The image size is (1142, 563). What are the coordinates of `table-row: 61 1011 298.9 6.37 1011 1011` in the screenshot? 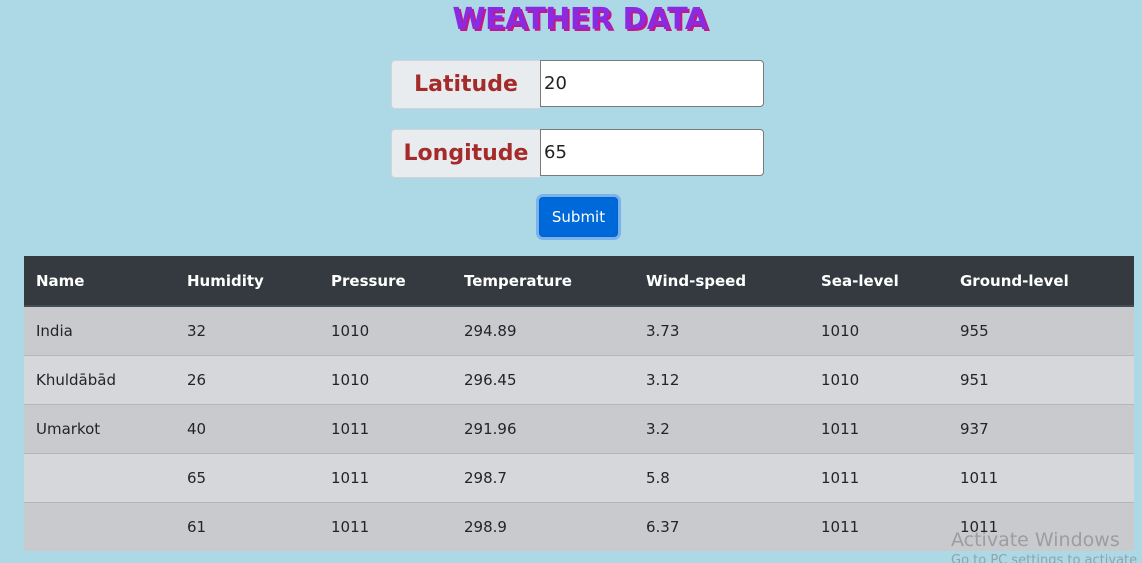 It's located at (579, 526).